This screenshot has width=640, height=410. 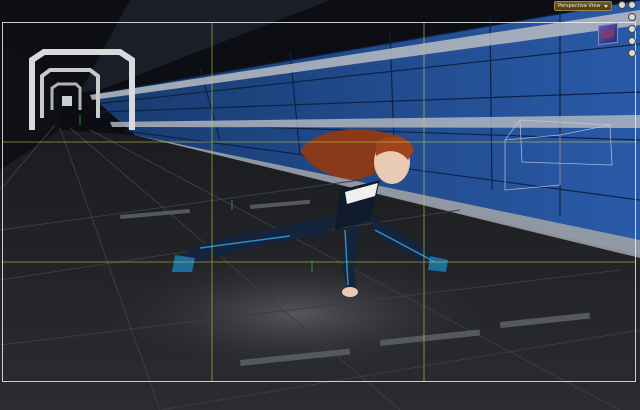 I want to click on chevron-down-icon, so click(x=606, y=6).